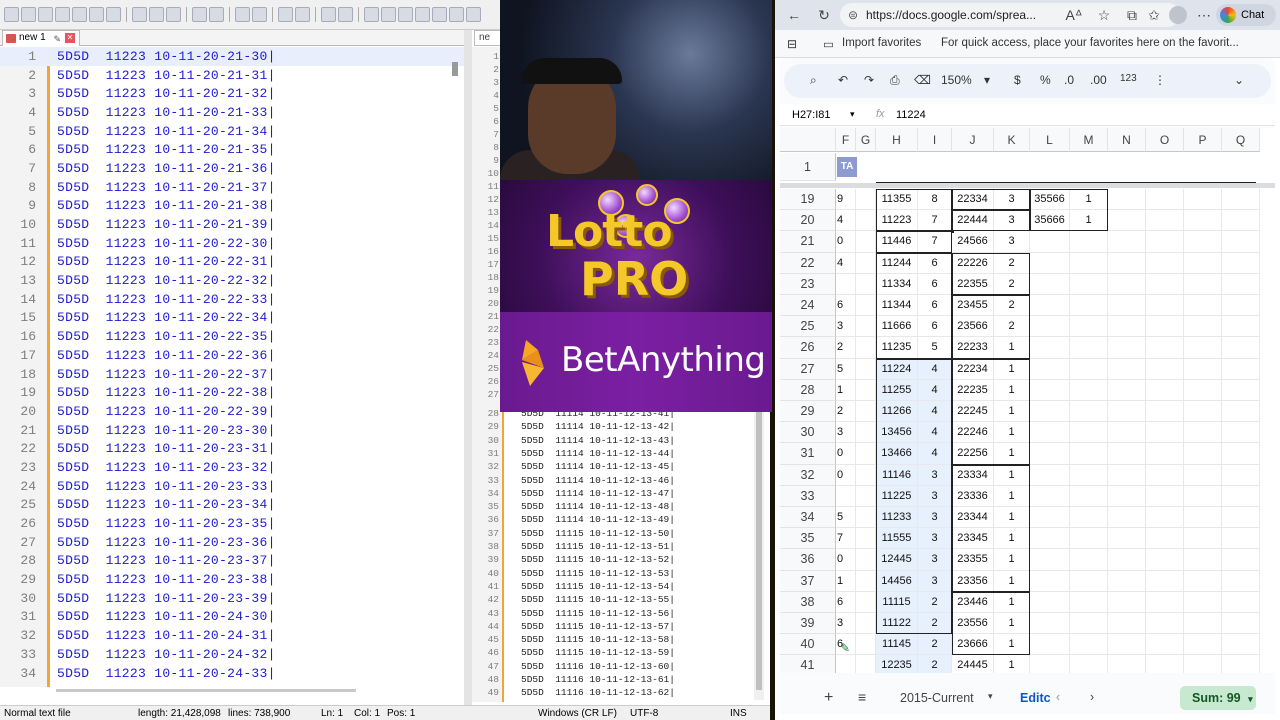 The height and width of the screenshot is (720, 1280). Describe the element at coordinates (1165, 518) in the screenshot. I see `cell-o34` at that location.